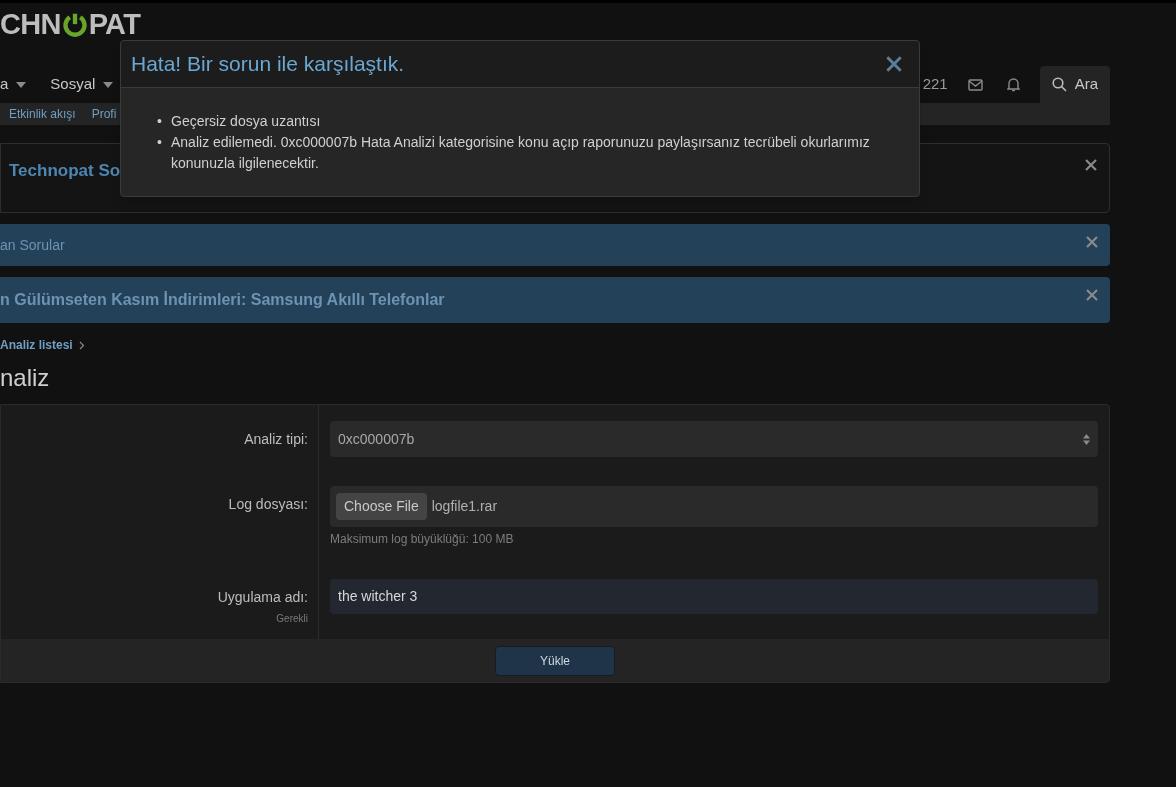 The height and width of the screenshot is (787, 1176). What do you see at coordinates (714, 506) in the screenshot?
I see `file-field: Choose File logfile1.rar` at bounding box center [714, 506].